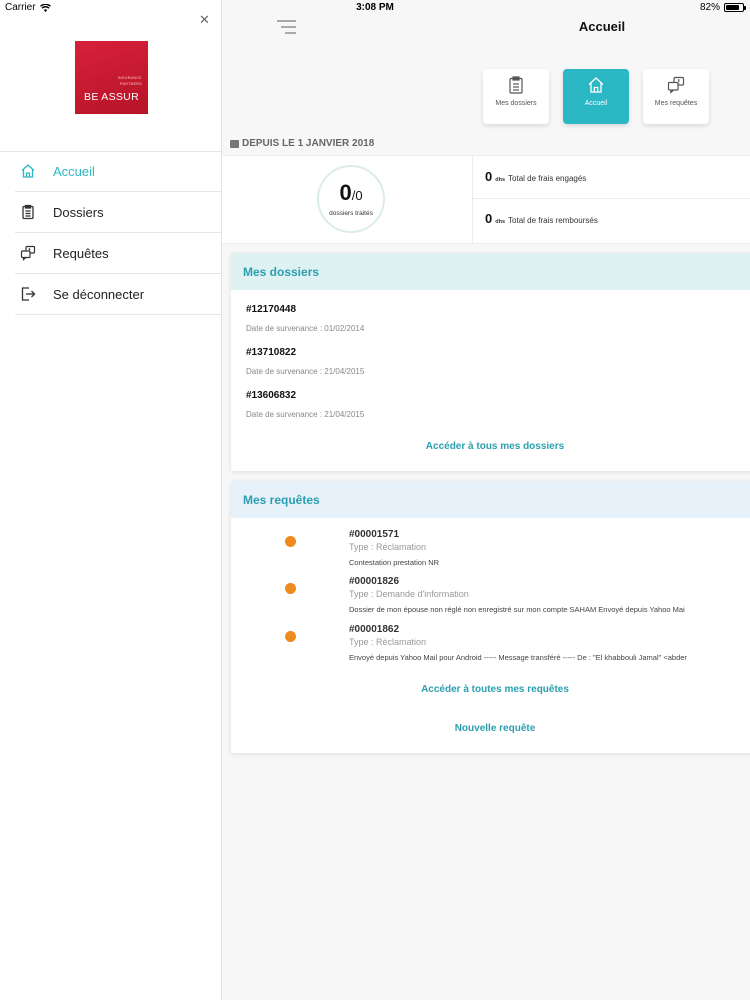 Image resolution: width=750 pixels, height=1000 pixels. Describe the element at coordinates (118, 253) in the screenshot. I see `sidebar-item-requetes: Requêtes` at that location.